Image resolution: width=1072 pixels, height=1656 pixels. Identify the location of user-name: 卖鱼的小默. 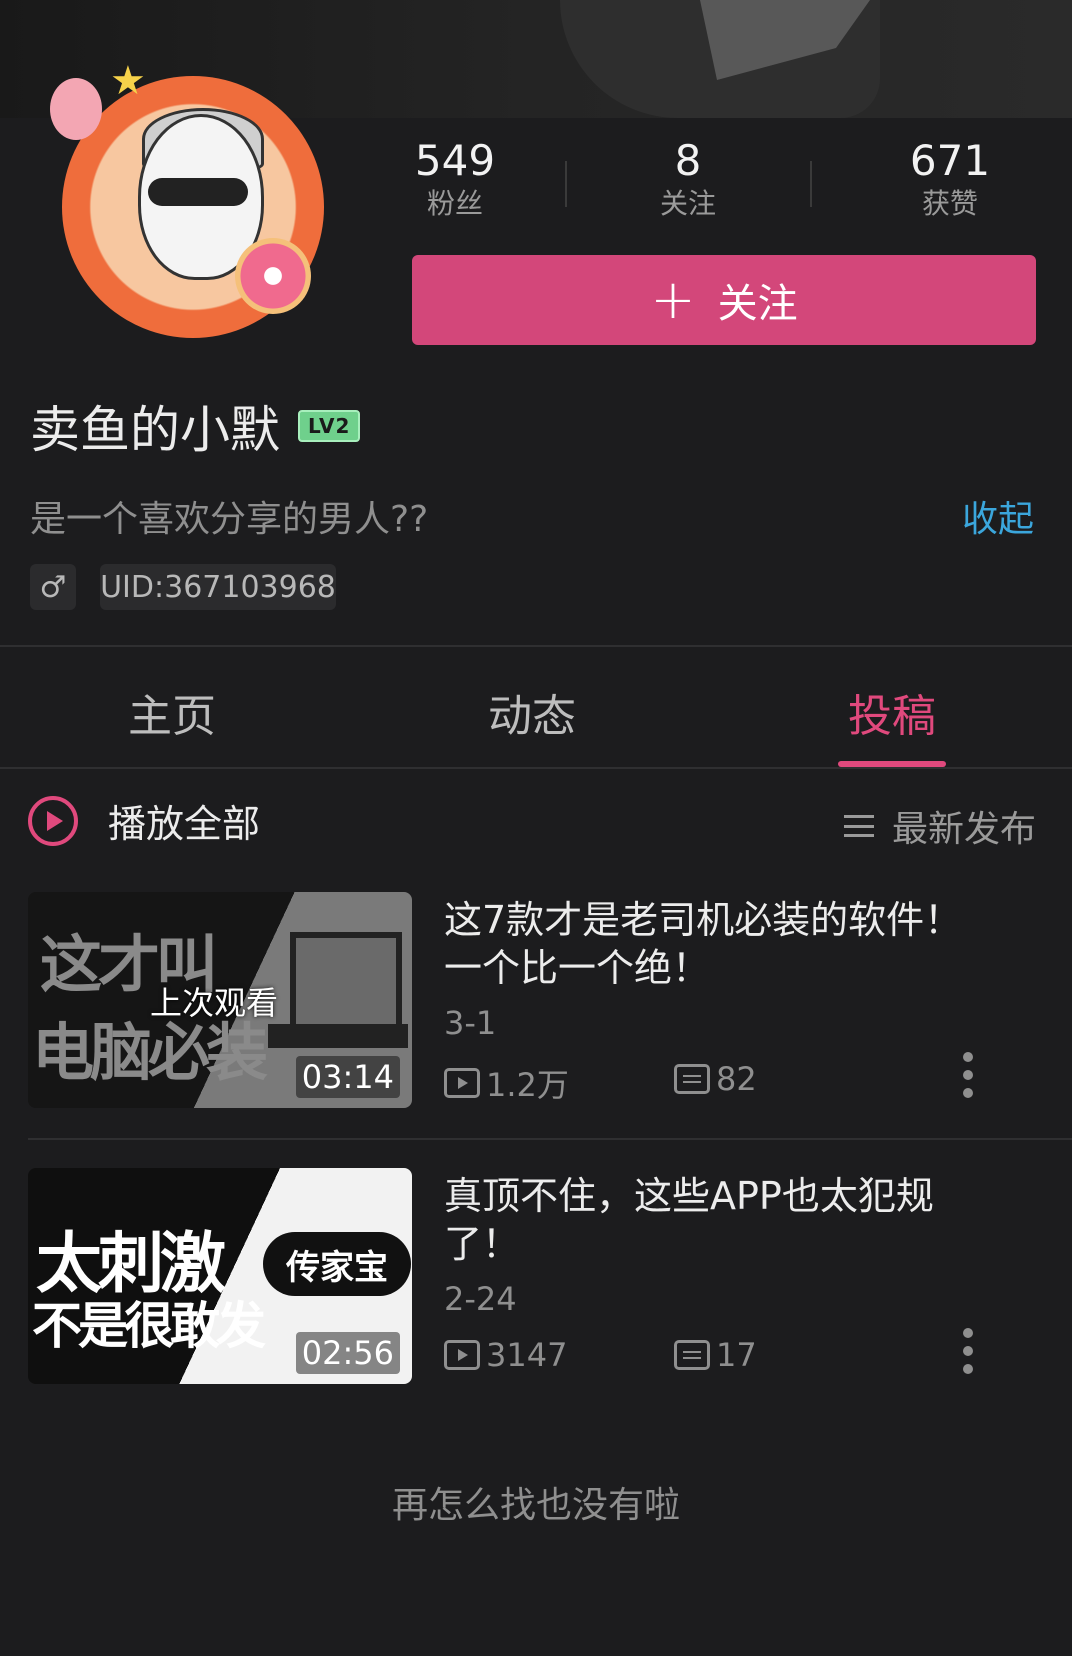
(155, 430).